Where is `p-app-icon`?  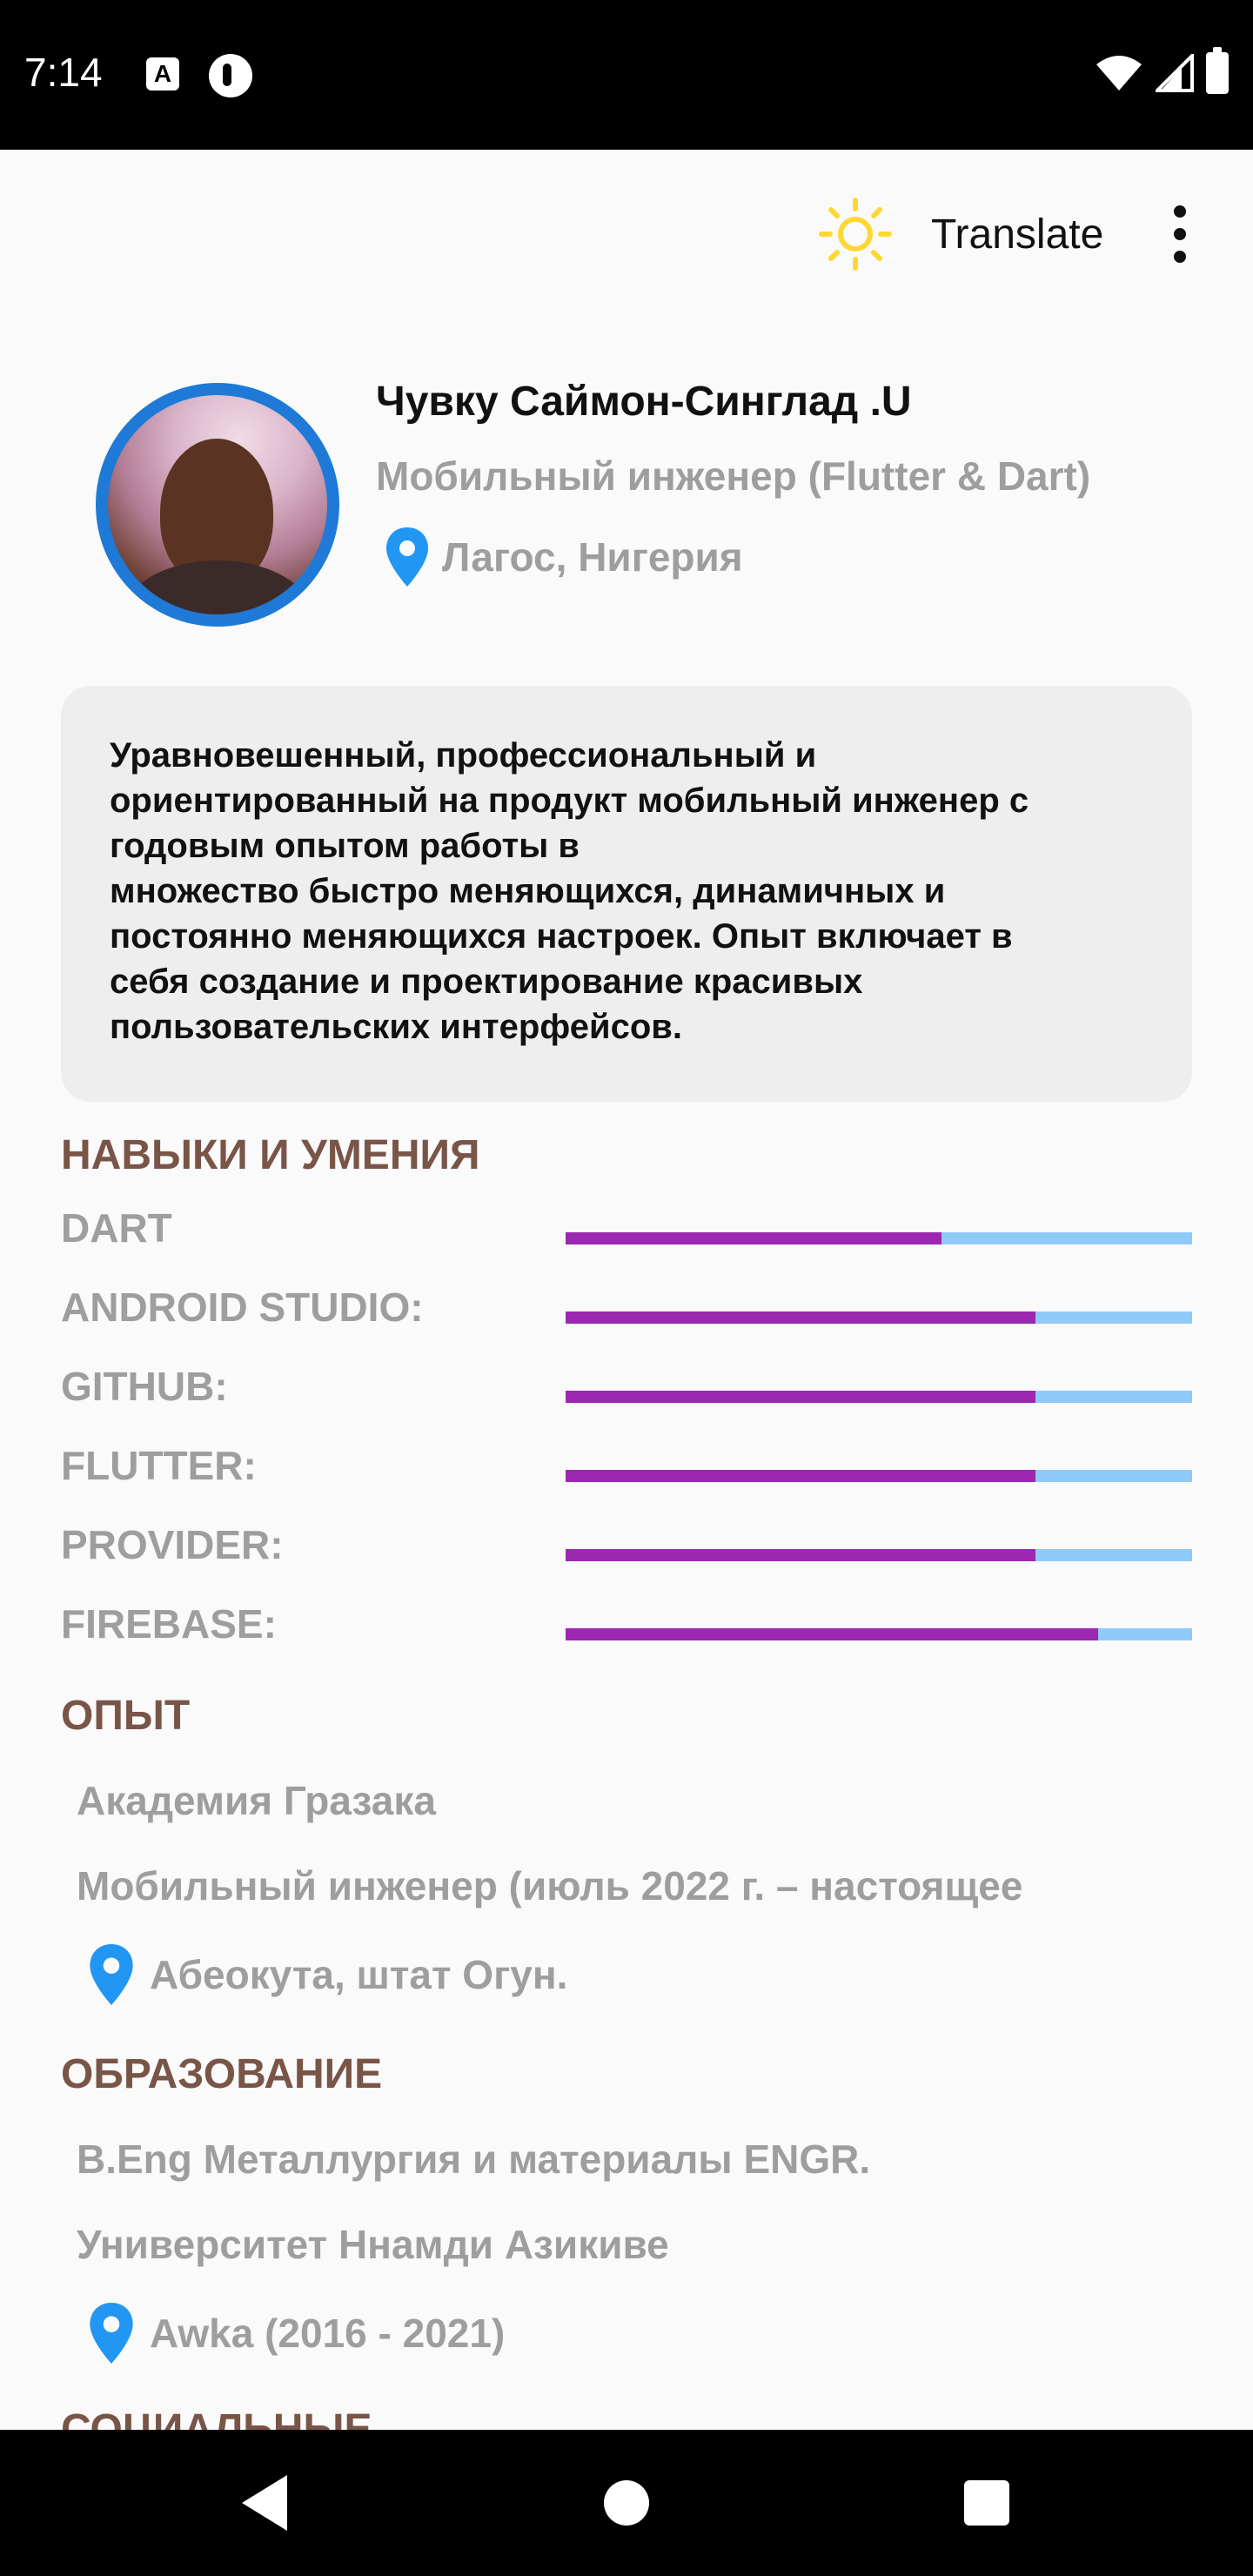
p-app-icon is located at coordinates (230, 75).